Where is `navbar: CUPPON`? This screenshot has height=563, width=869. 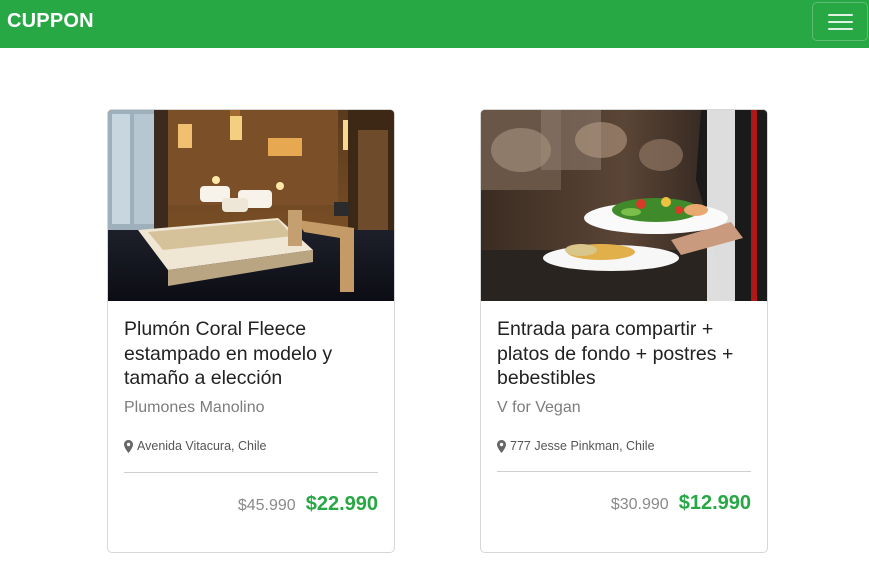 navbar: CUPPON is located at coordinates (434, 24).